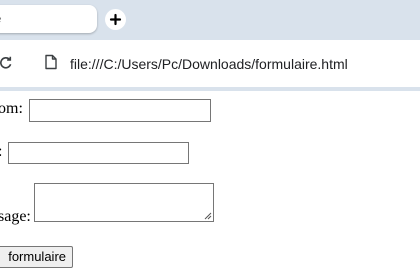 The image size is (420, 280). What do you see at coordinates (210, 20) in the screenshot?
I see `tab-strip: e` at bounding box center [210, 20].